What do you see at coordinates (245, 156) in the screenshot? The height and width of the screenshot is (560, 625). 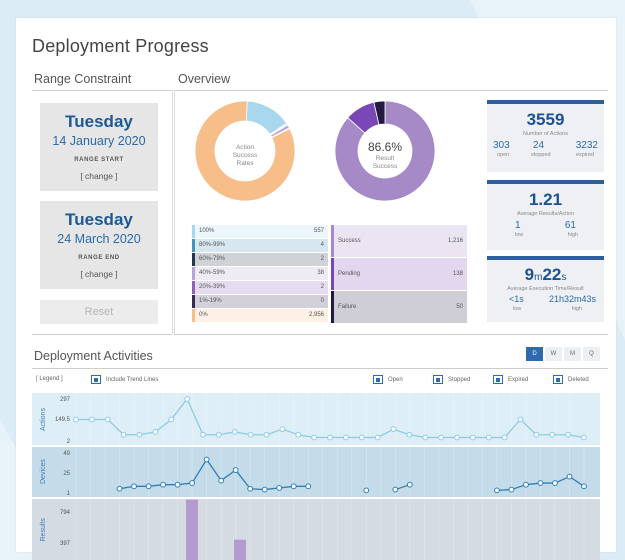 I see `action-success-center-label: Action Success Rates` at bounding box center [245, 156].